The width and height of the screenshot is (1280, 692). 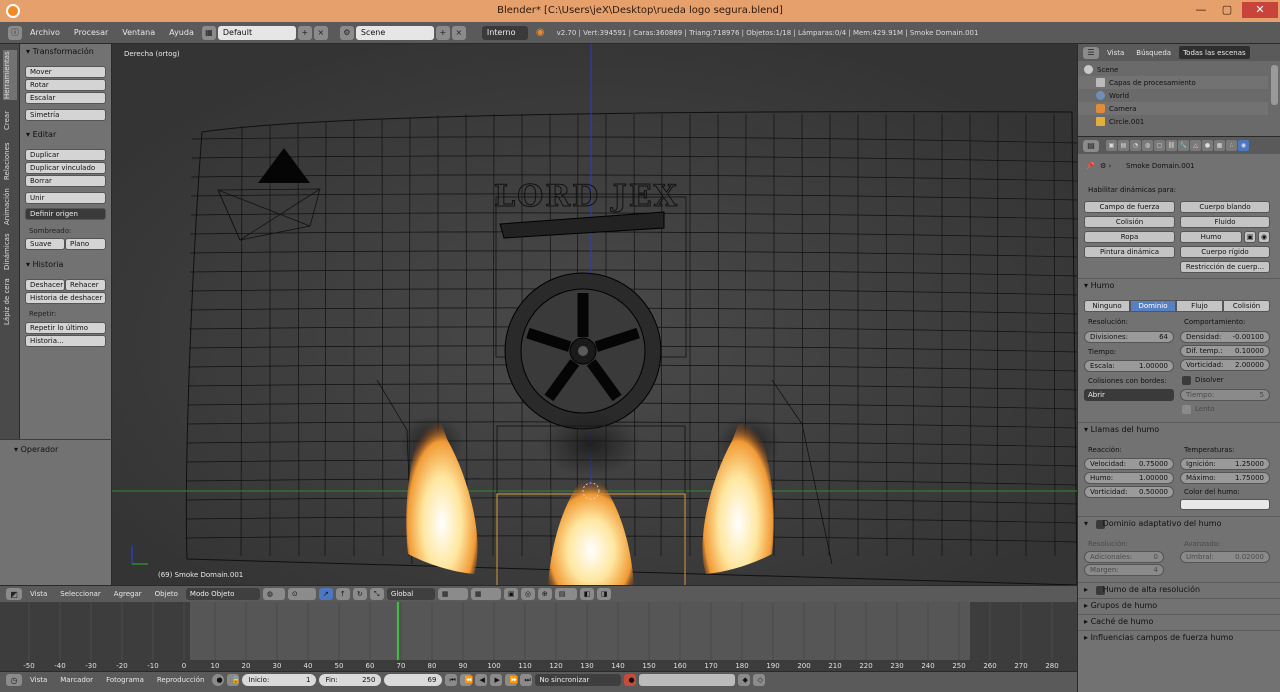 What do you see at coordinates (544, 594) in the screenshot?
I see `snap-toggle-icon: ⊕` at bounding box center [544, 594].